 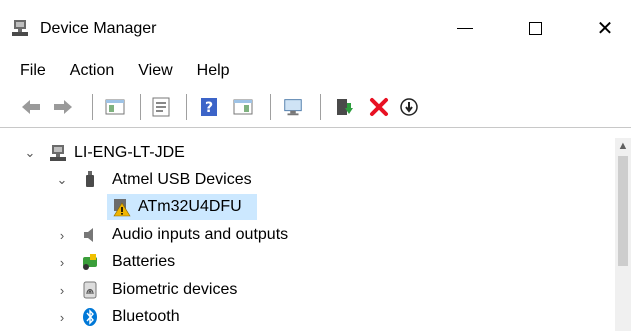 I want to click on bluetooth-icon, so click(x=90, y=317).